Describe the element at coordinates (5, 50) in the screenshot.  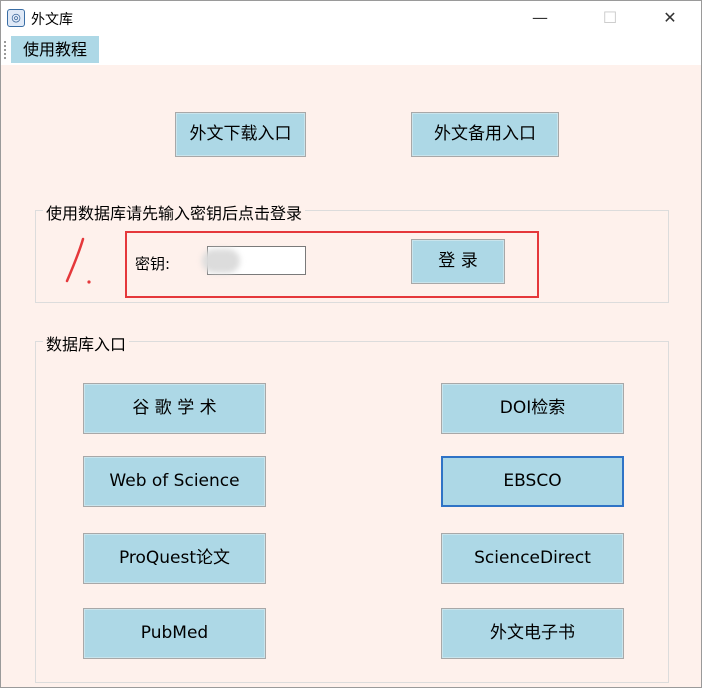
I see `menu-grip` at that location.